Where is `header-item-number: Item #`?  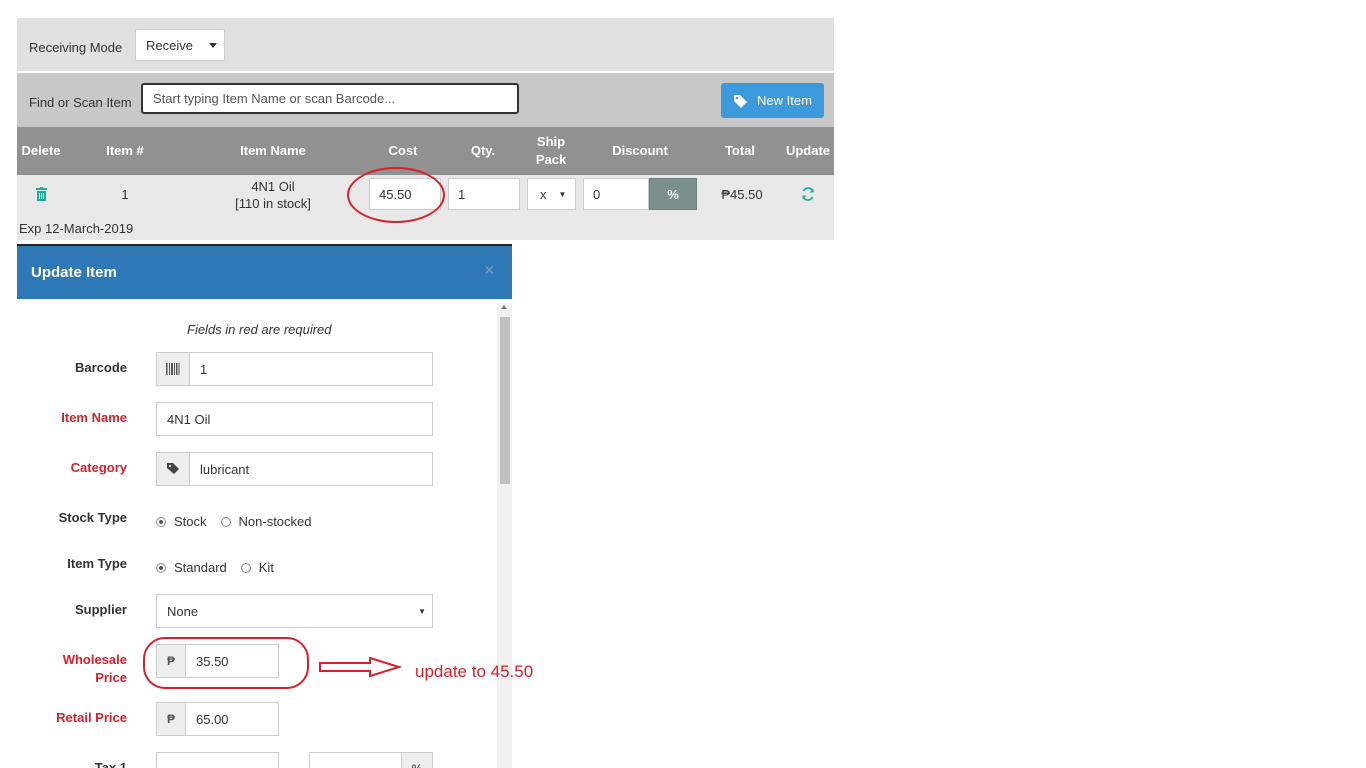
header-item-number: Item # is located at coordinates (125, 150).